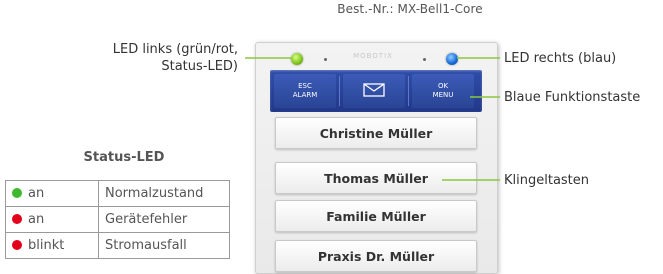 The image size is (663, 274). Describe the element at coordinates (164, 245) in the screenshot. I see `meaning-cell: Stromausfall` at that location.